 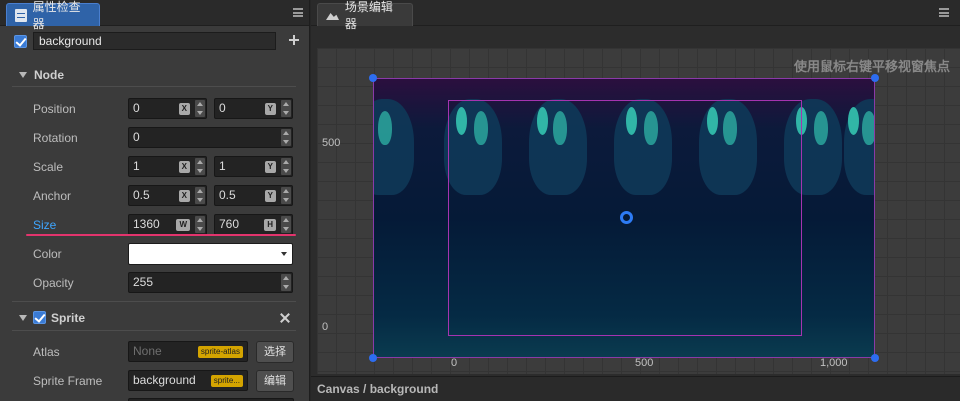 I want to click on sprite-frame-label: Sprite Frame, so click(x=68, y=381).